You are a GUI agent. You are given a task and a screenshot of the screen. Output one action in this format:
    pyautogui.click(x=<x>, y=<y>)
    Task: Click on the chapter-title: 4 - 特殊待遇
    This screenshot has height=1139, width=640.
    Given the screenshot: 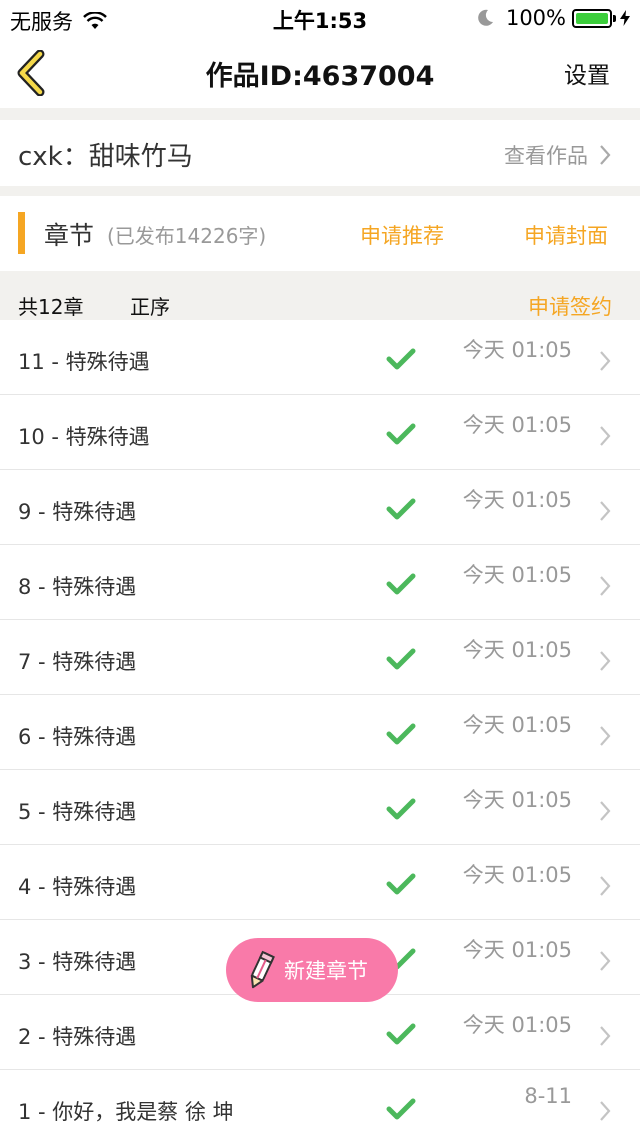 What is the action you would take?
    pyautogui.click(x=77, y=887)
    